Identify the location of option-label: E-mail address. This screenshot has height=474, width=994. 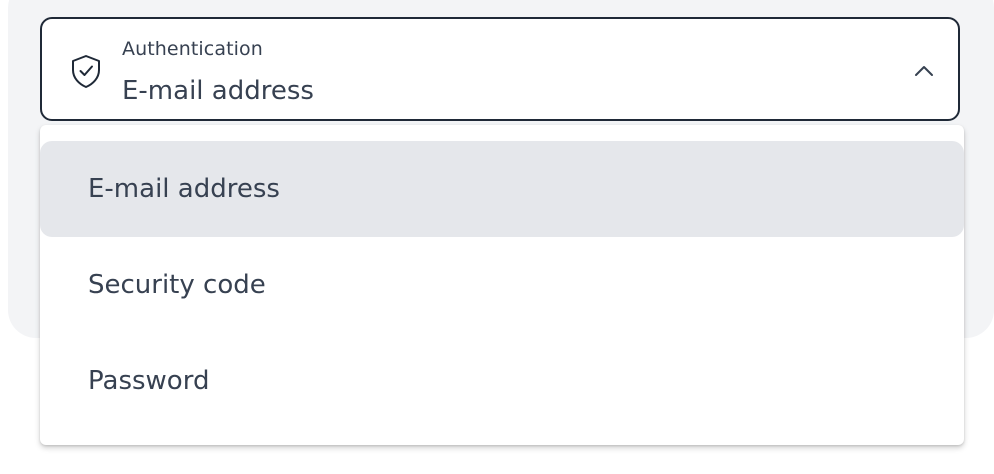
(184, 189).